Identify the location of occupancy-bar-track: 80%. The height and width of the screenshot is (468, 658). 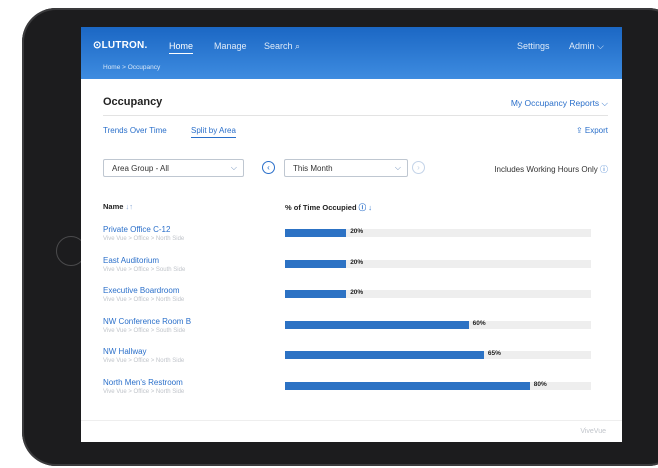
(438, 385).